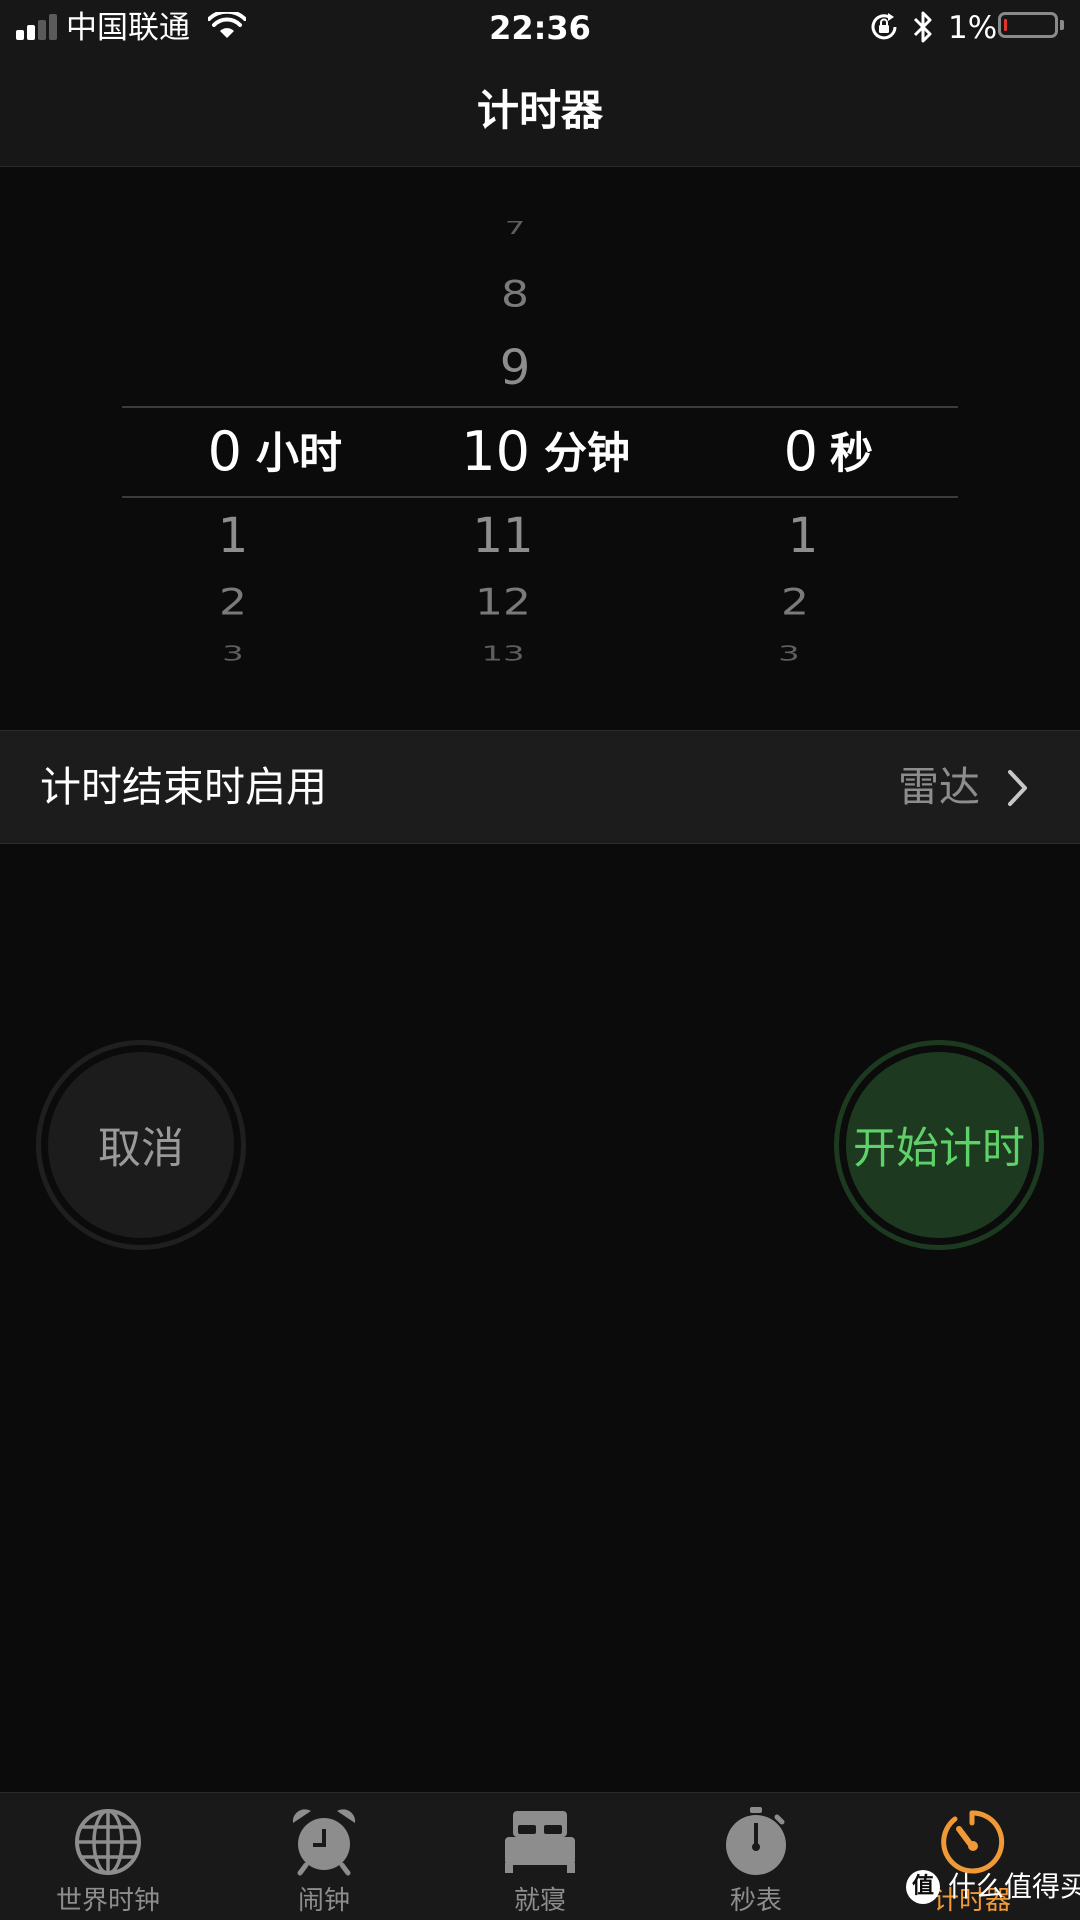 This screenshot has width=1080, height=1920. Describe the element at coordinates (803, 536) in the screenshot. I see `seconds-option: 1` at that location.